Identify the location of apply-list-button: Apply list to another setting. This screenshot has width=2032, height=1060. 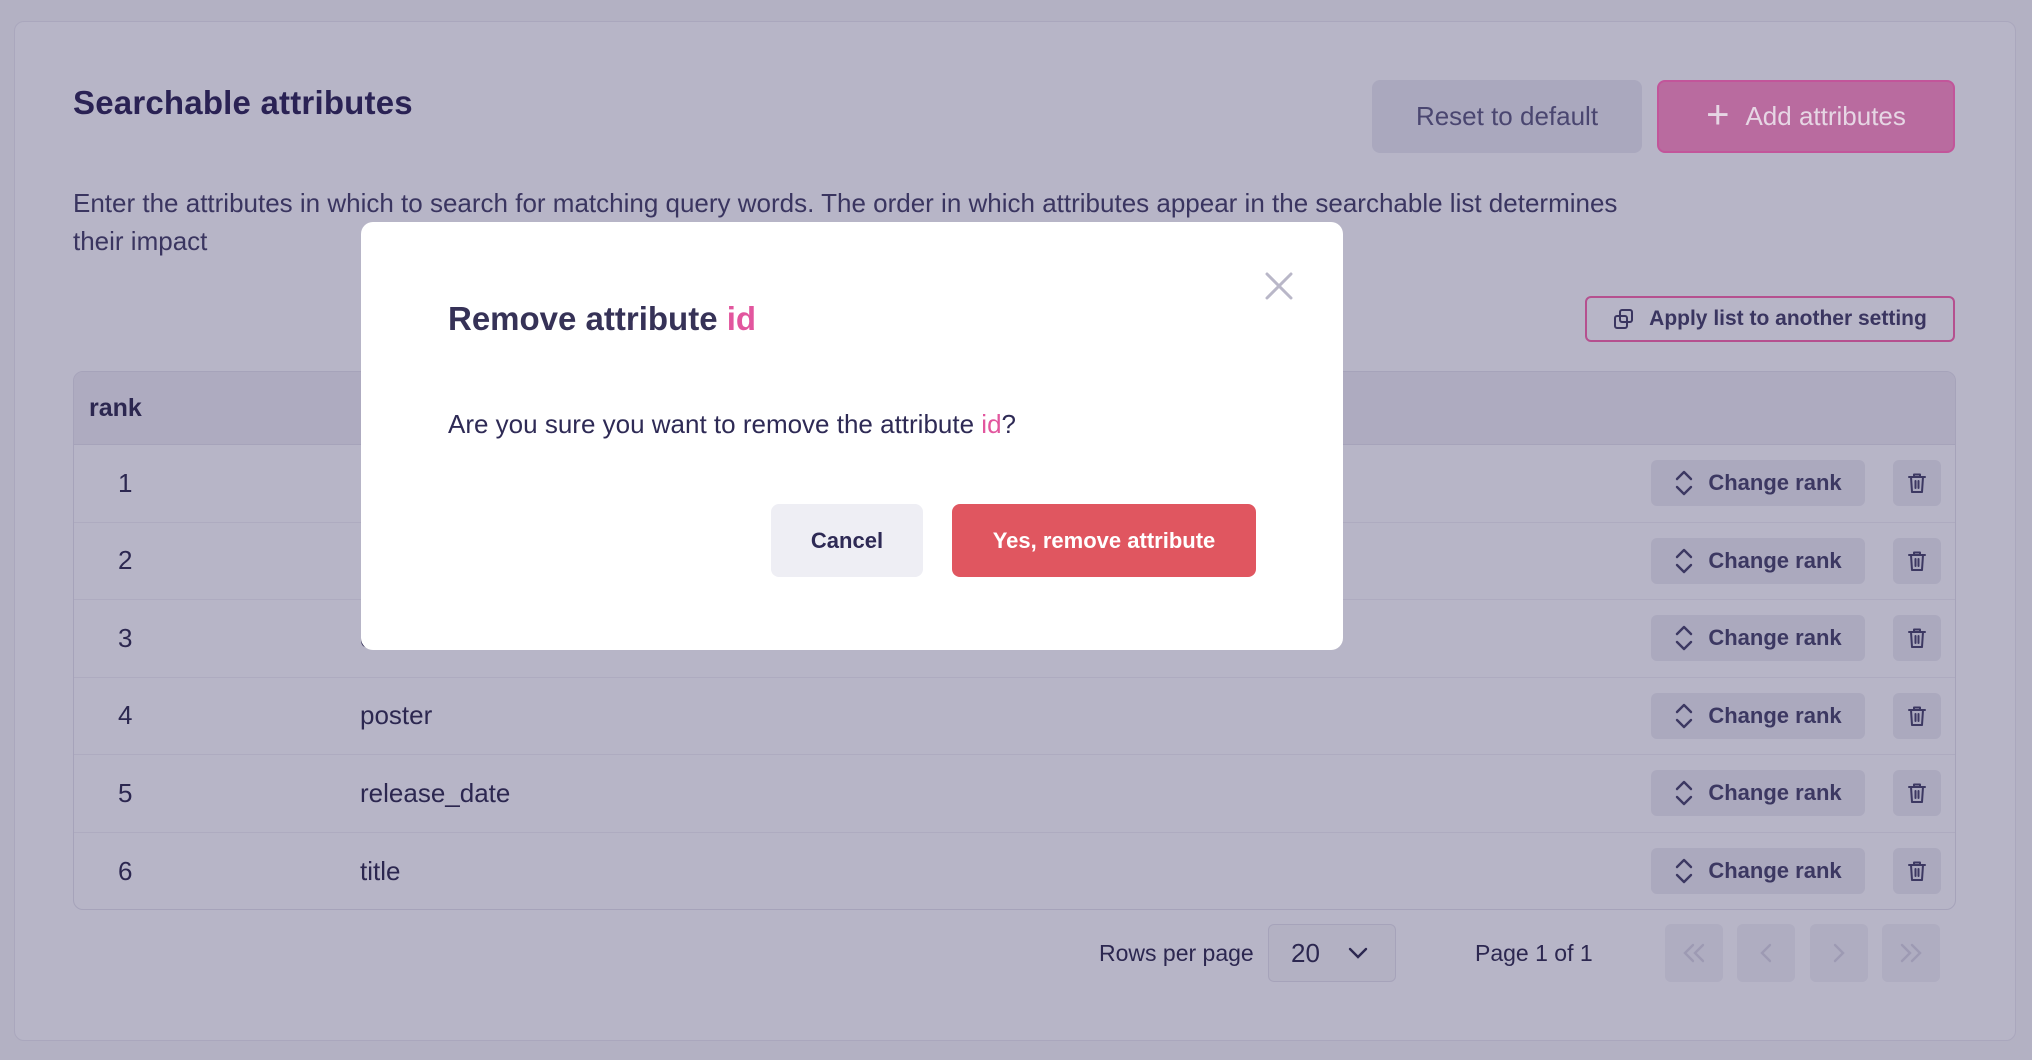
(1770, 319).